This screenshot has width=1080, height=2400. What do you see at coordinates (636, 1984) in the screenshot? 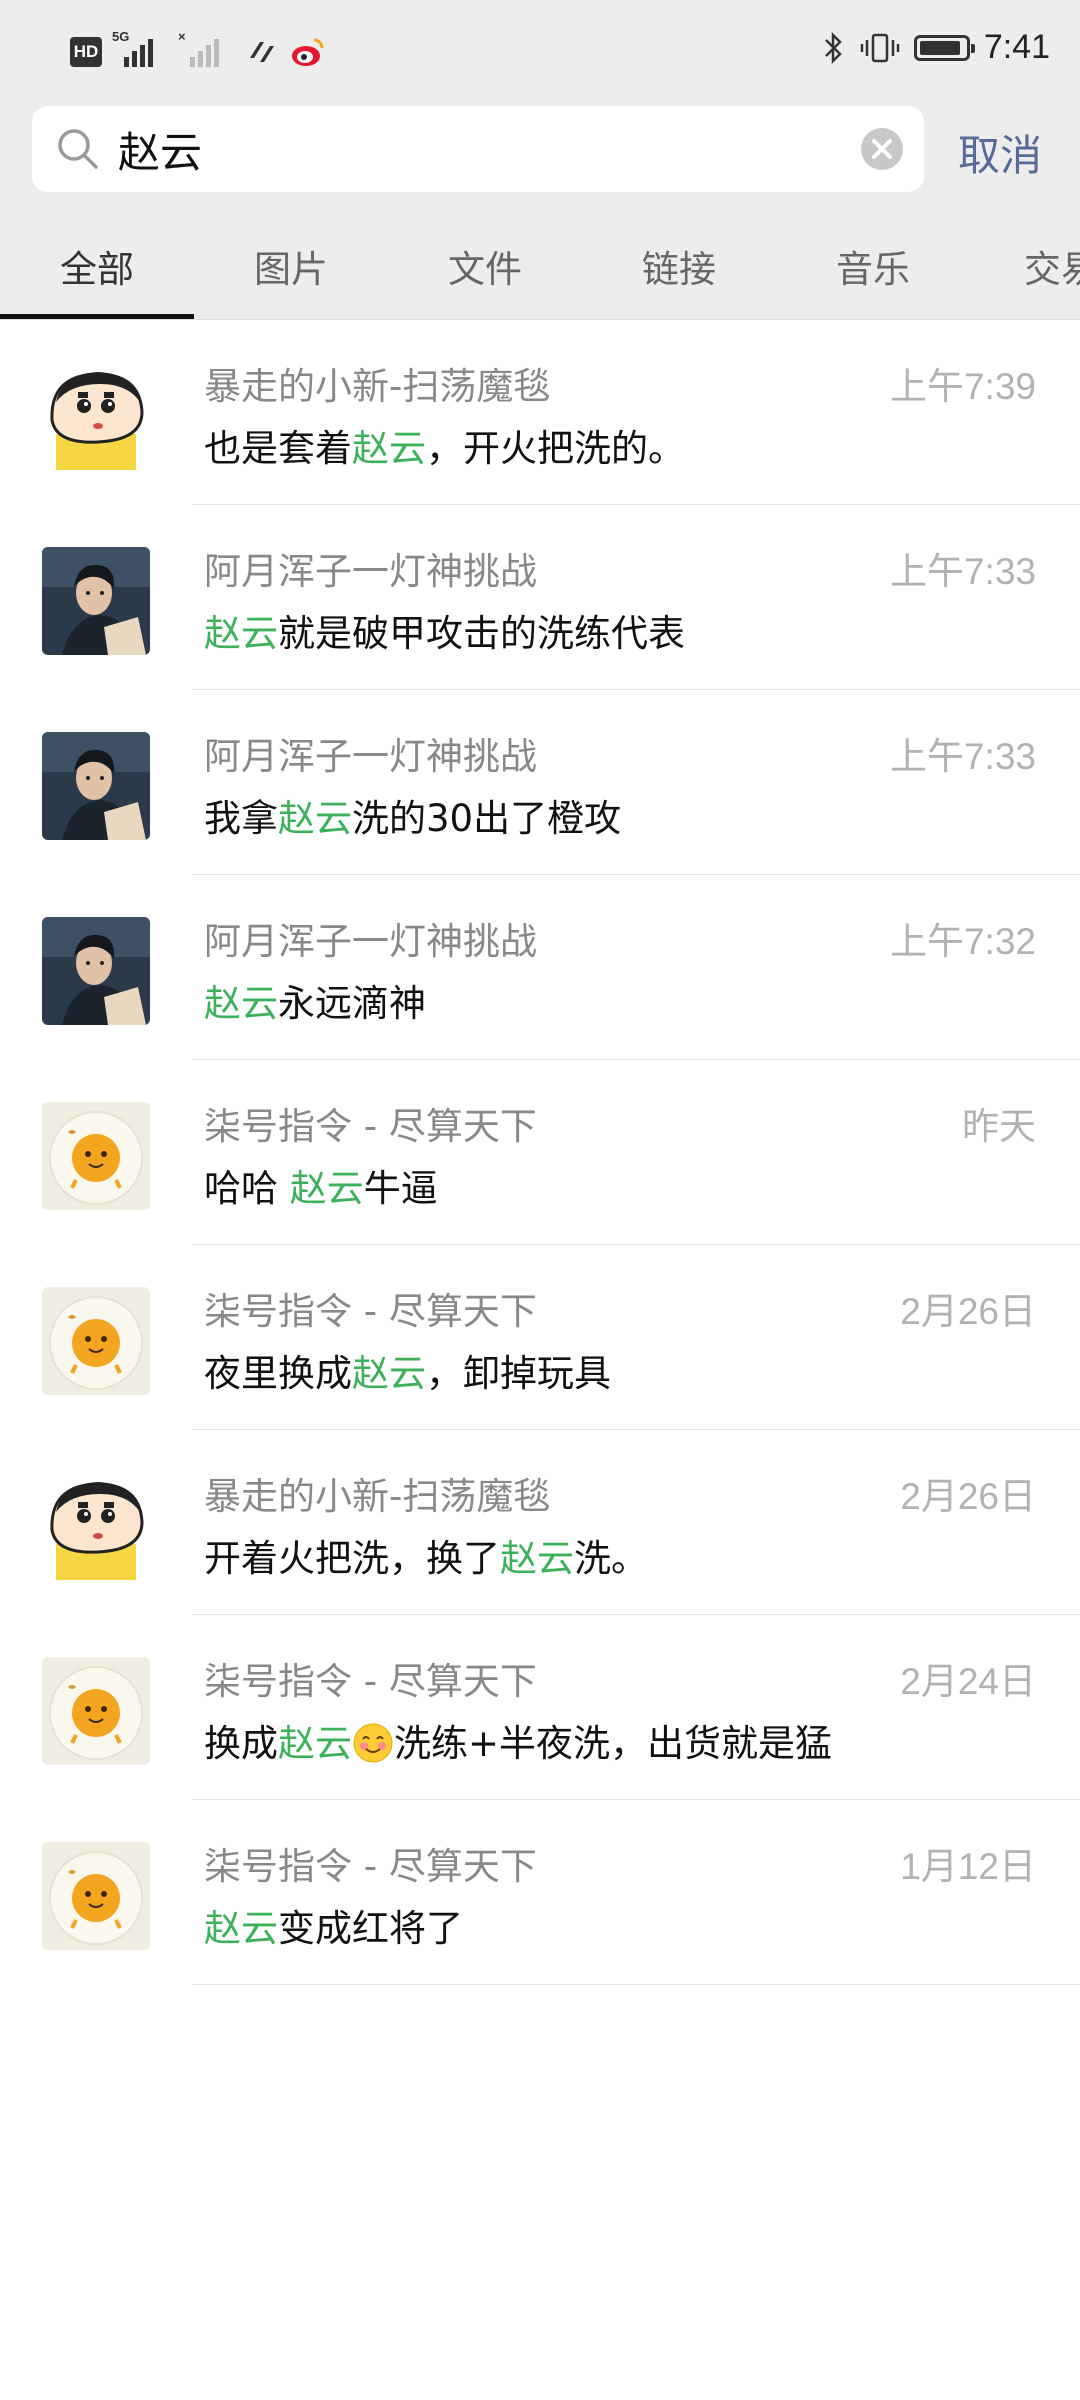
I see `divider` at bounding box center [636, 1984].